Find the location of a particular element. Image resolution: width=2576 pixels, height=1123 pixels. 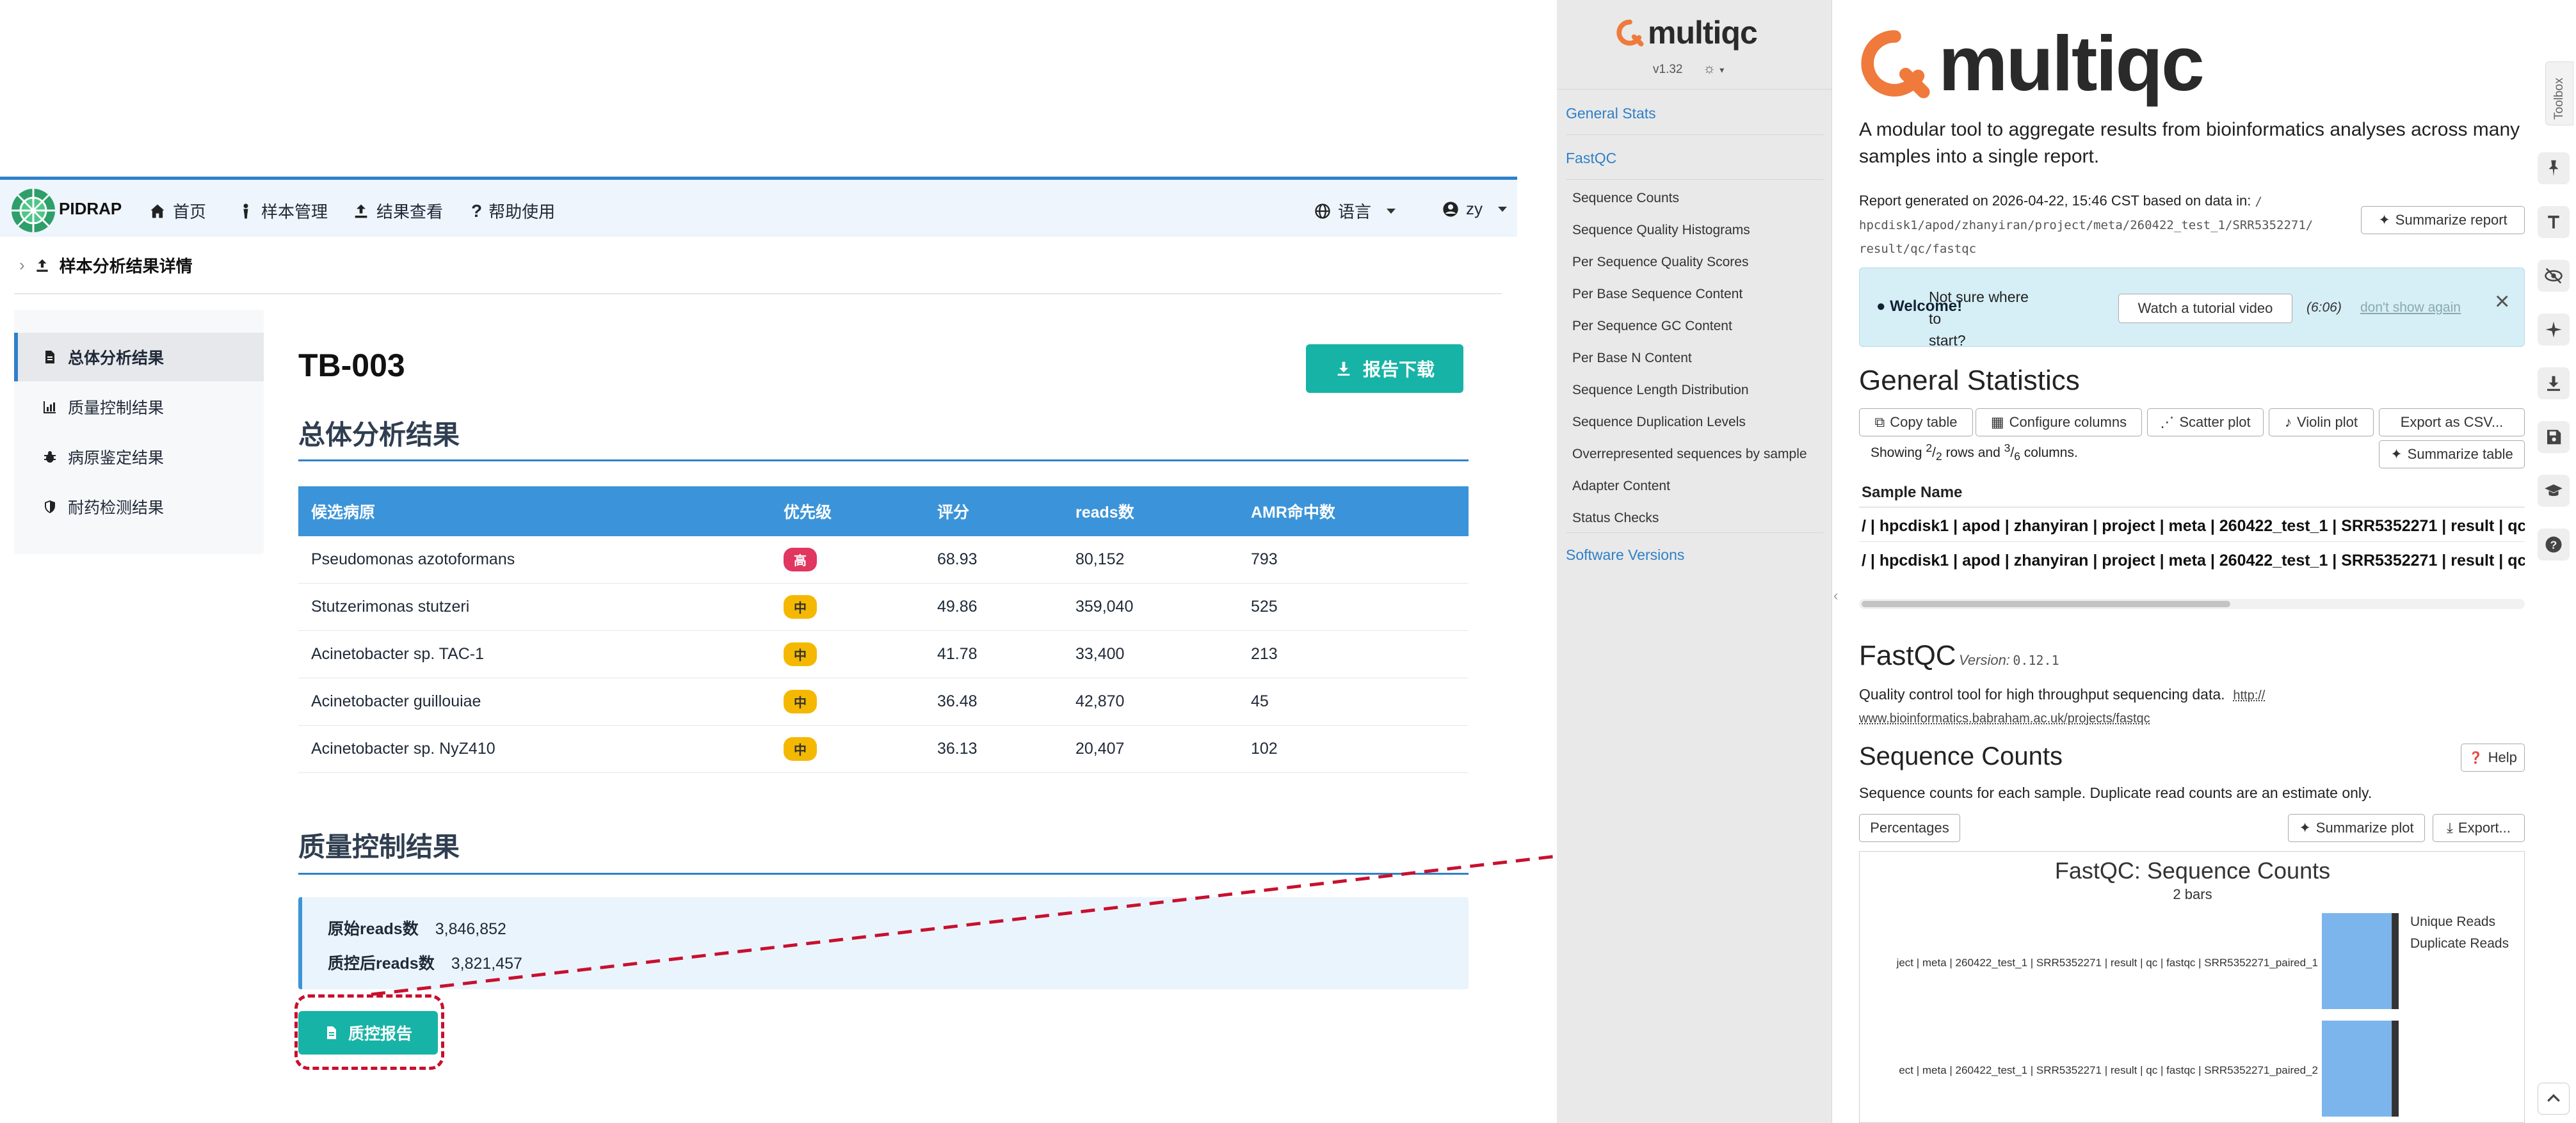

sidebar-item-overview: 总体分析结果 is located at coordinates (139, 357).